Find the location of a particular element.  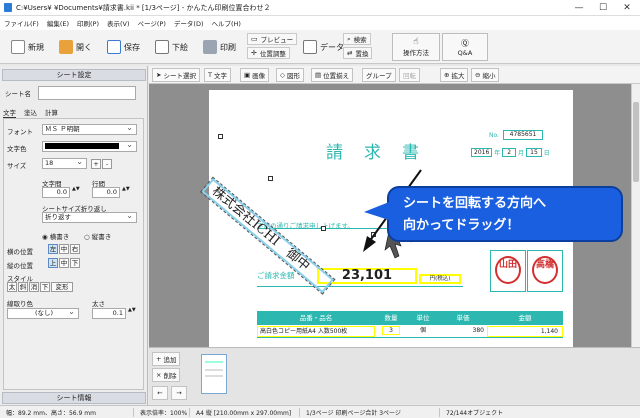

delete-page-button: × 削除 is located at coordinates (166, 375).